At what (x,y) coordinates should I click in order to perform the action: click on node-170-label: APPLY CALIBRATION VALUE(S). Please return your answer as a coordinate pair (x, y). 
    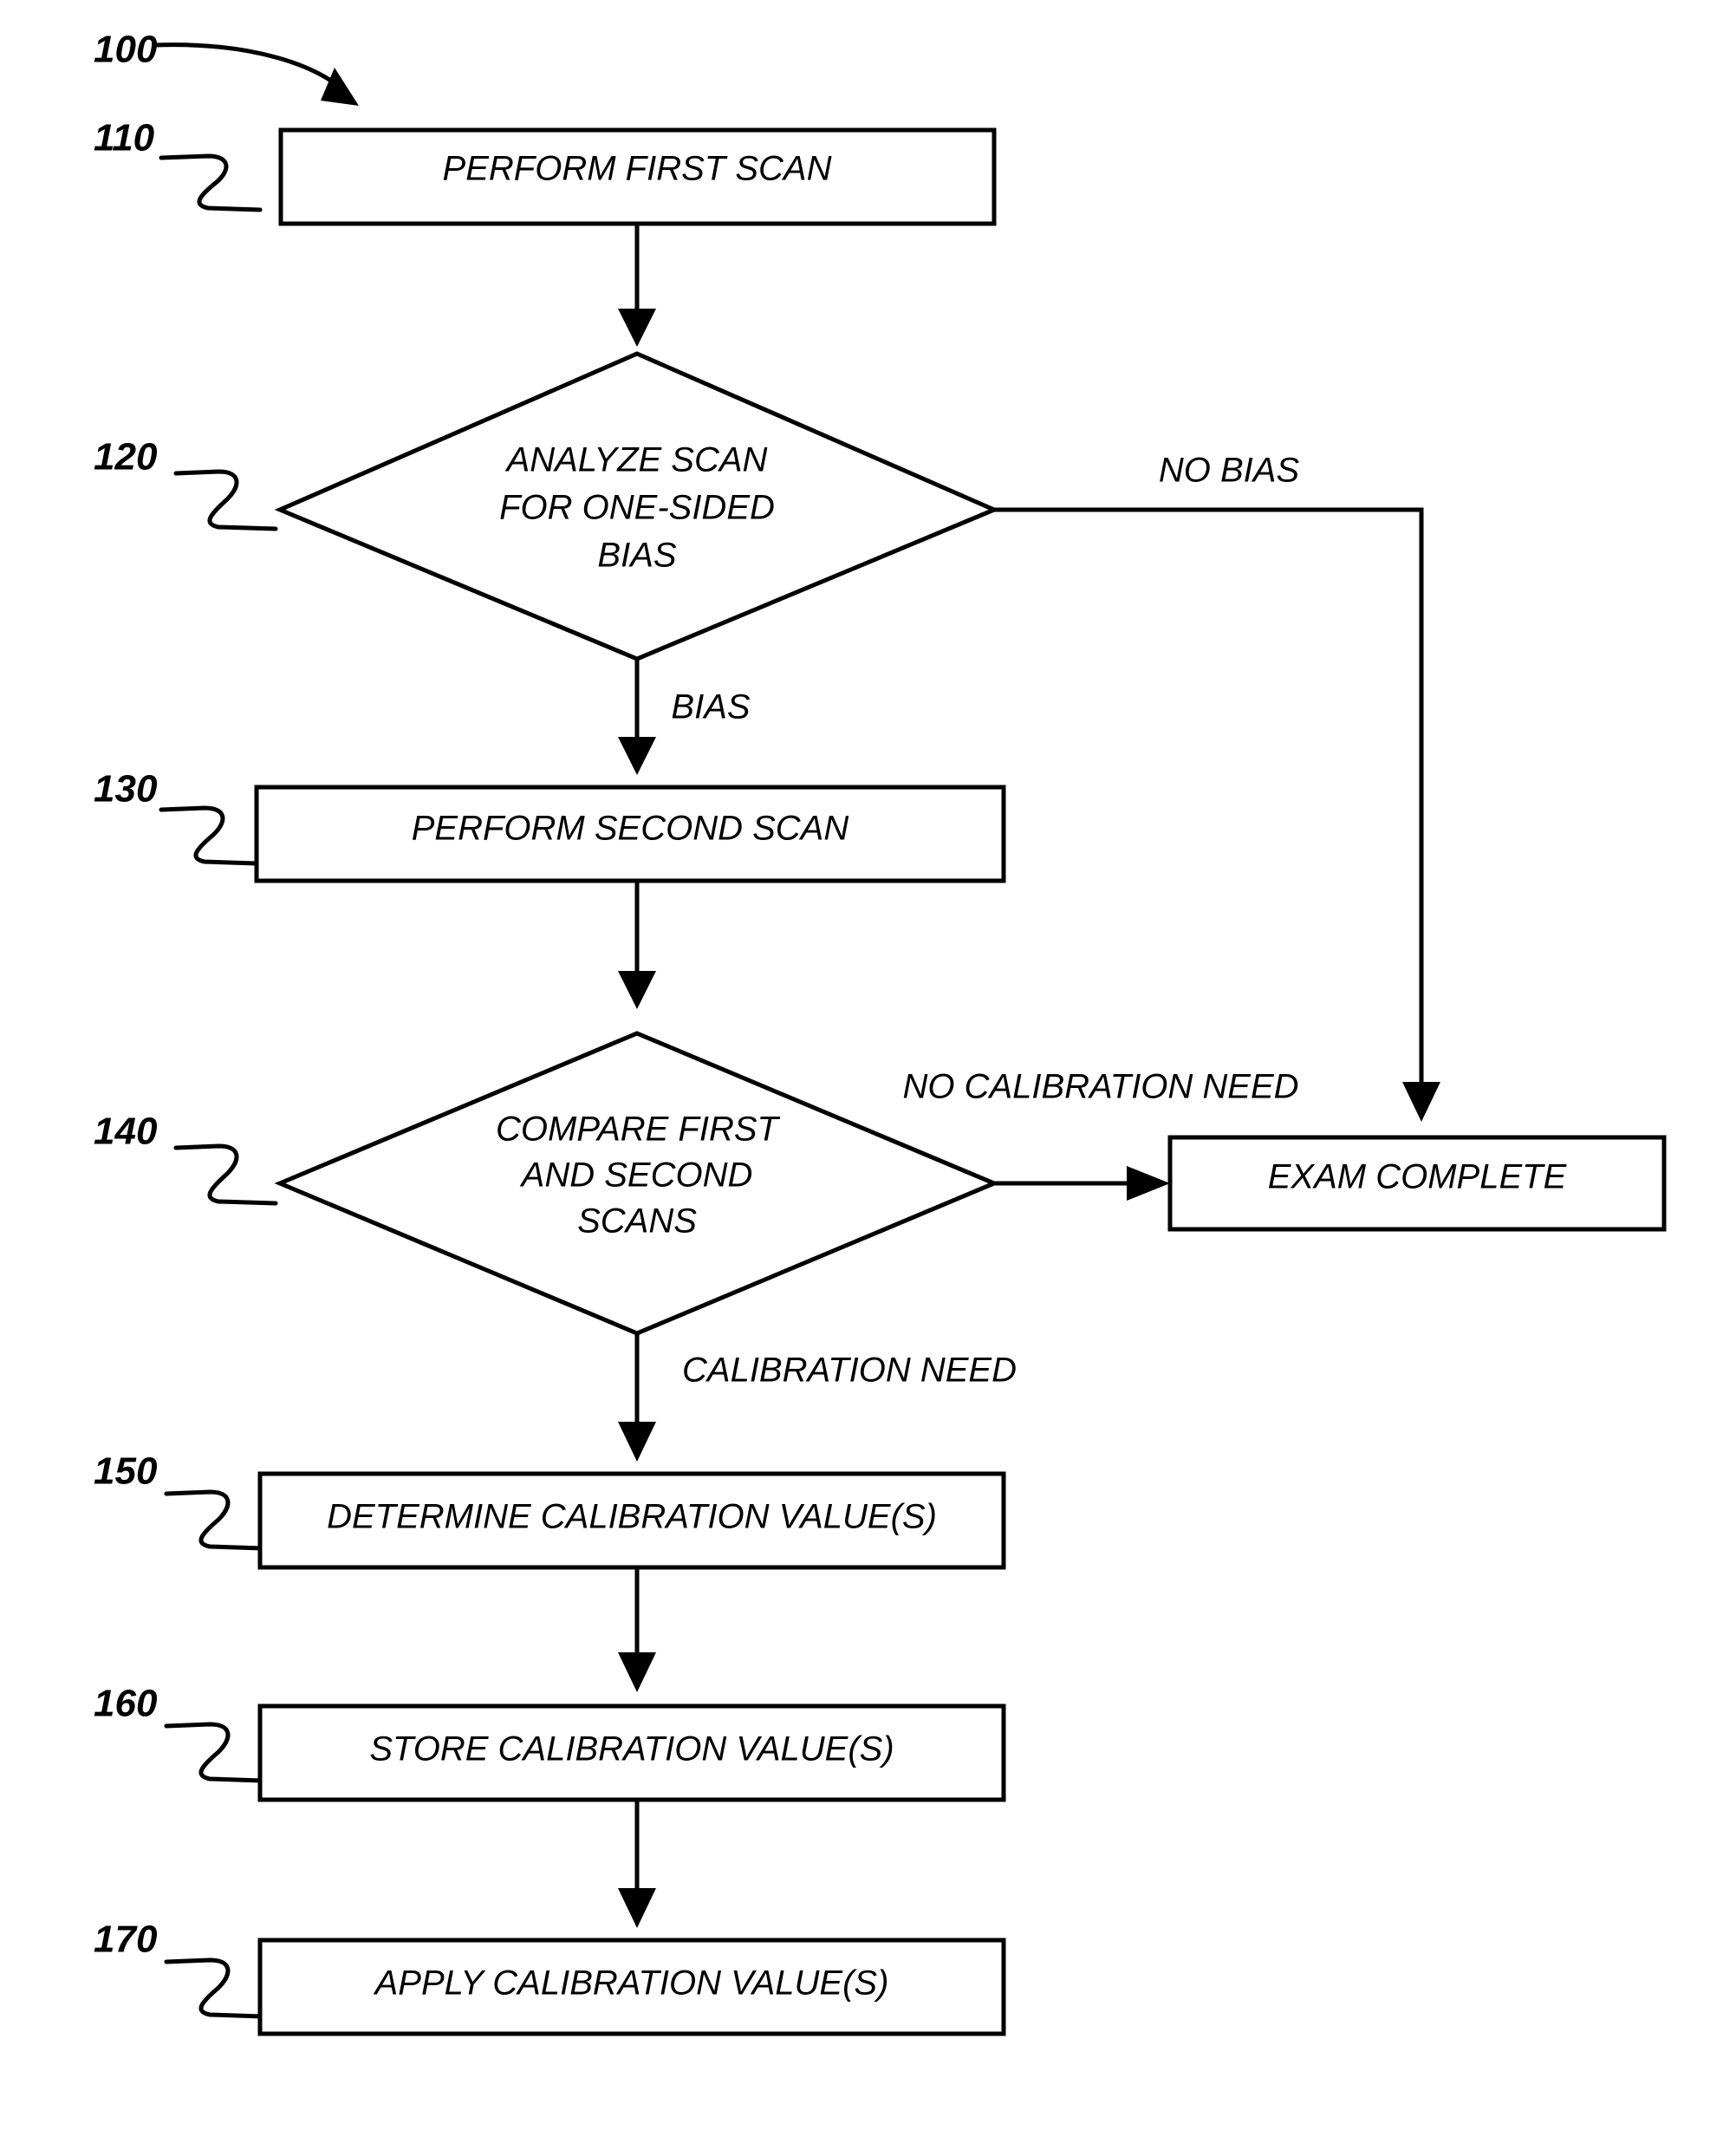
    Looking at the image, I should click on (631, 1983).